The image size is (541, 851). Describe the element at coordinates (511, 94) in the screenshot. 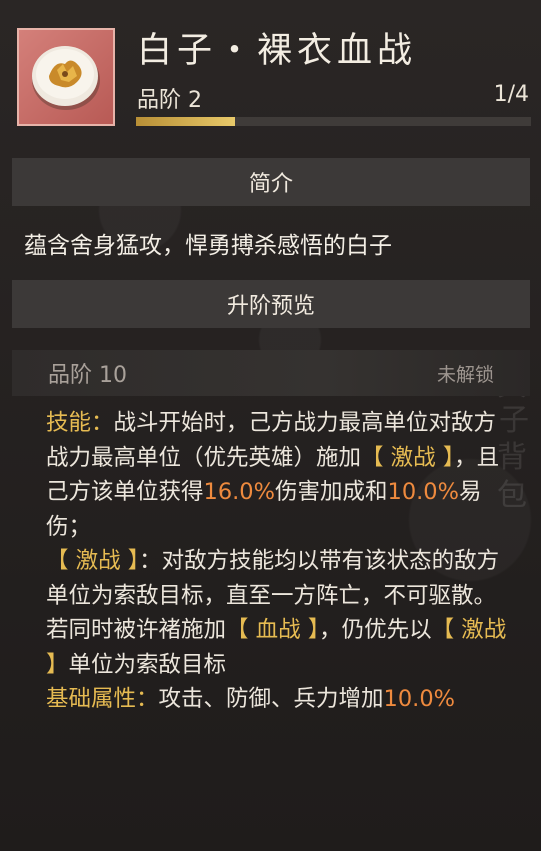

I see `item-count: 1/4` at that location.